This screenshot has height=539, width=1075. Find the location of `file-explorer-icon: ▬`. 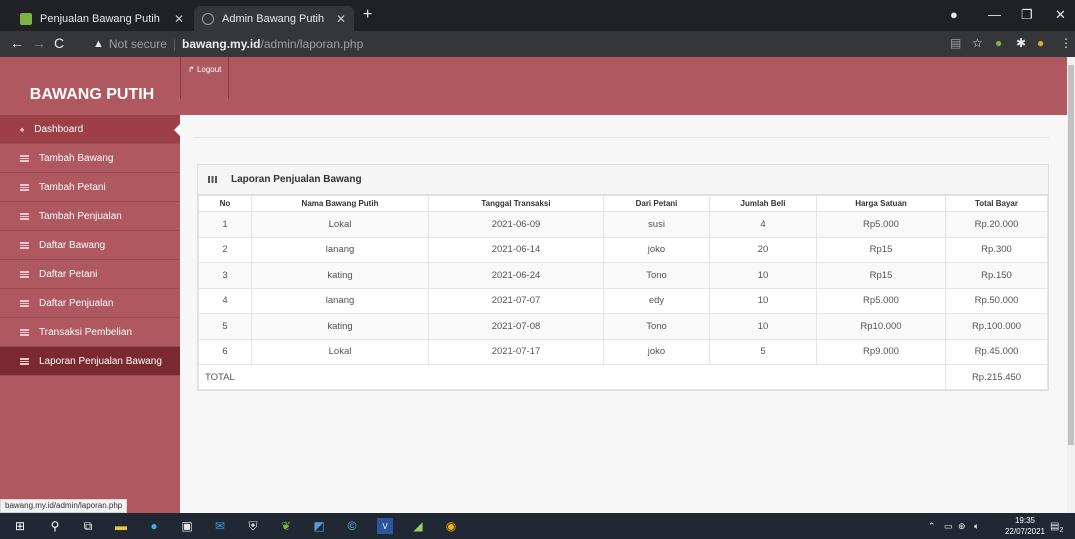

file-explorer-icon: ▬ is located at coordinates (121, 526).